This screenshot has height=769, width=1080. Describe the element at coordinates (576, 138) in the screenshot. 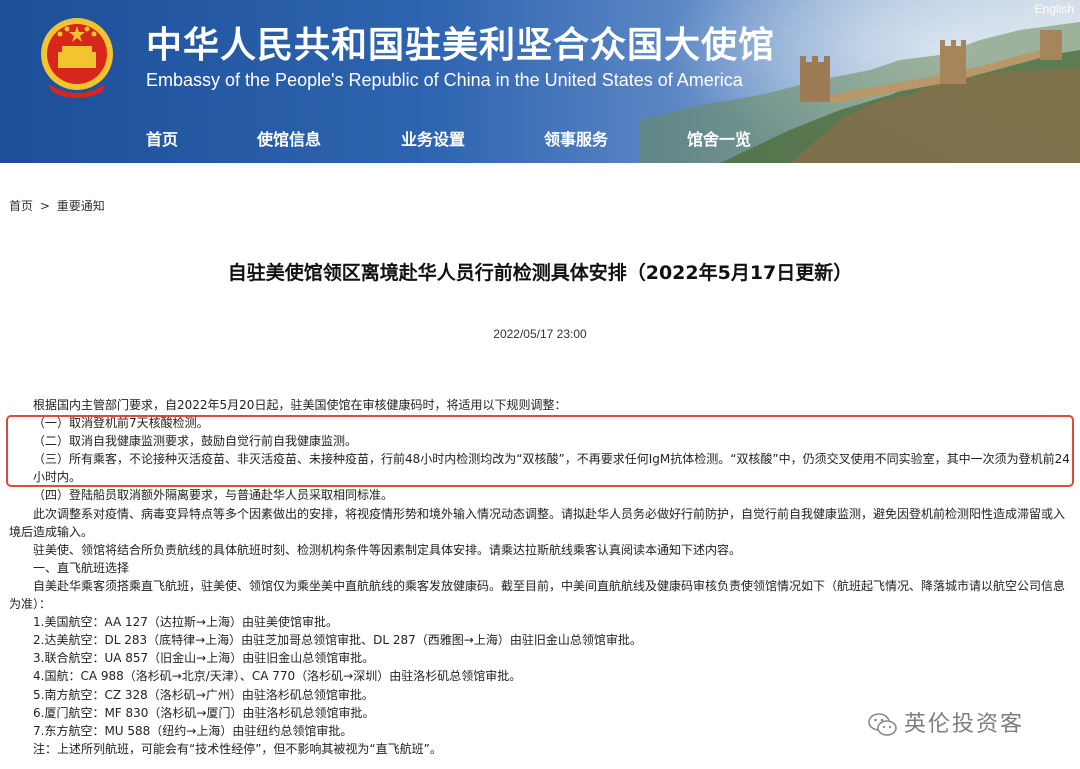

I see `nav-item-consular: 领事服务` at that location.